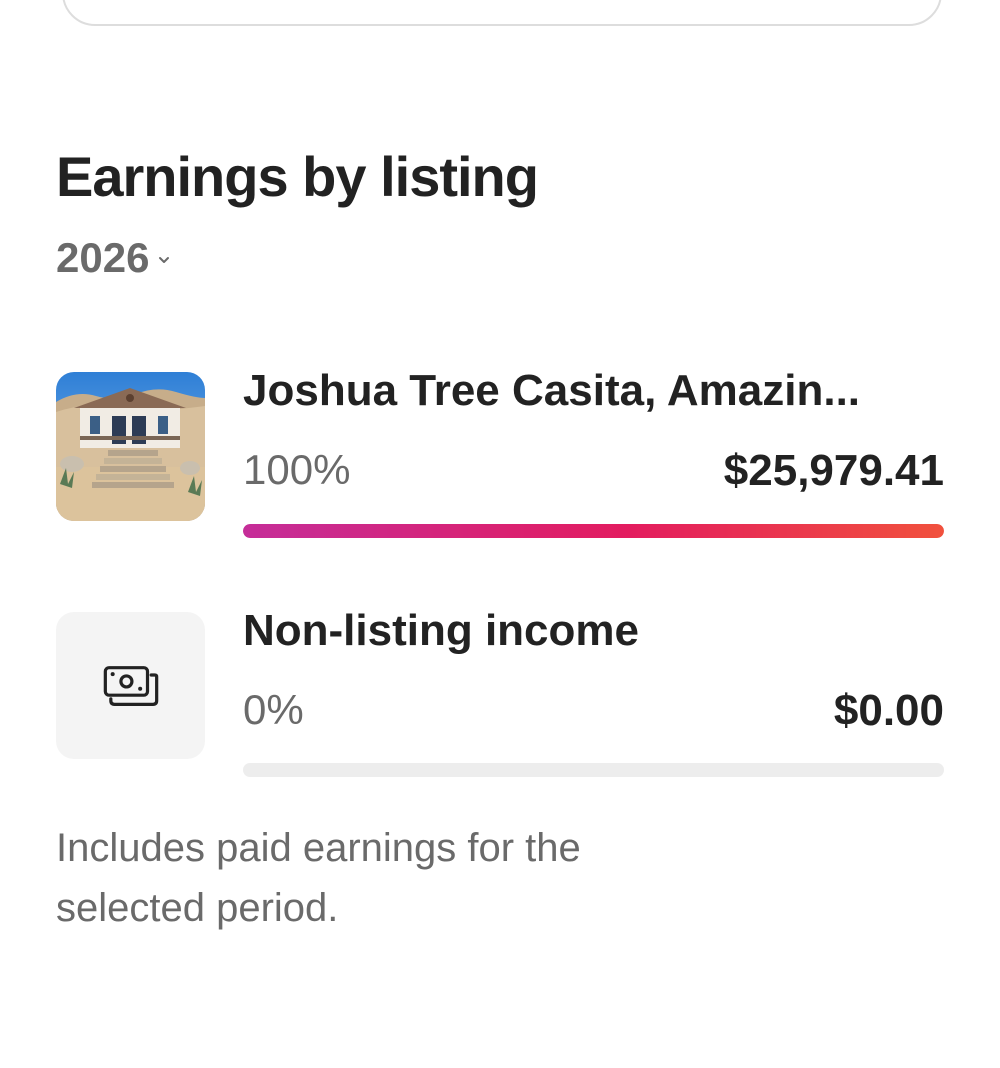  Describe the element at coordinates (103, 257) in the screenshot. I see `year-label: 2026` at that location.